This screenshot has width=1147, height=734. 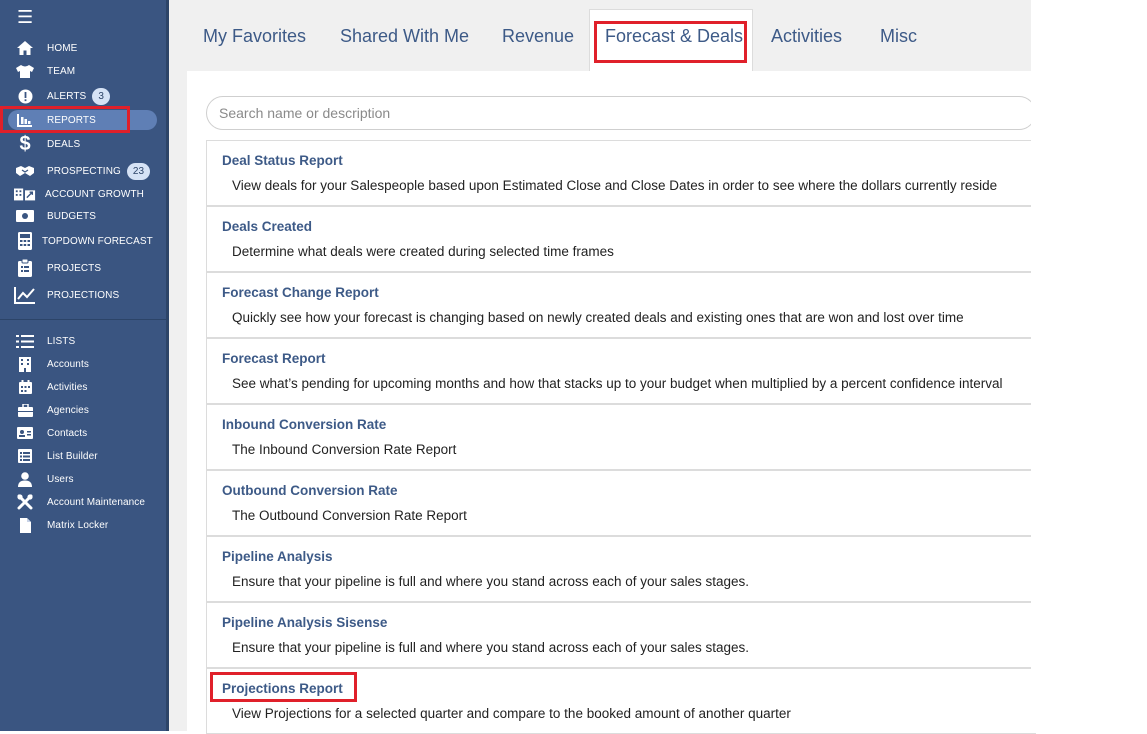 I want to click on search-box, so click(x=621, y=113).